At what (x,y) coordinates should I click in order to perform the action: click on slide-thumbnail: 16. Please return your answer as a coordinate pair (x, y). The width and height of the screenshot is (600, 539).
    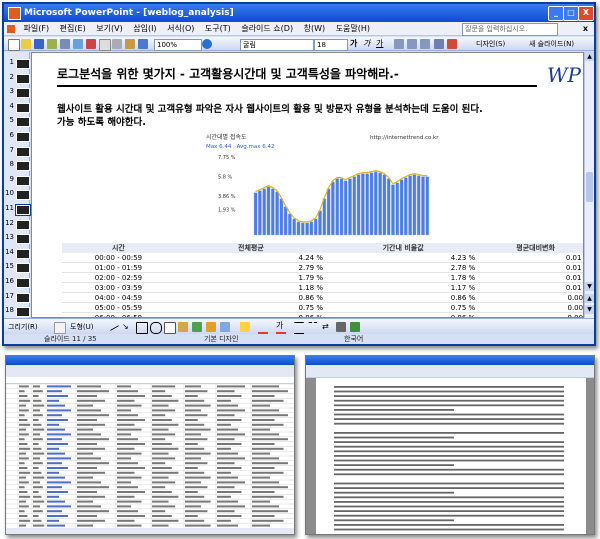
    Looking at the image, I should click on (17, 282).